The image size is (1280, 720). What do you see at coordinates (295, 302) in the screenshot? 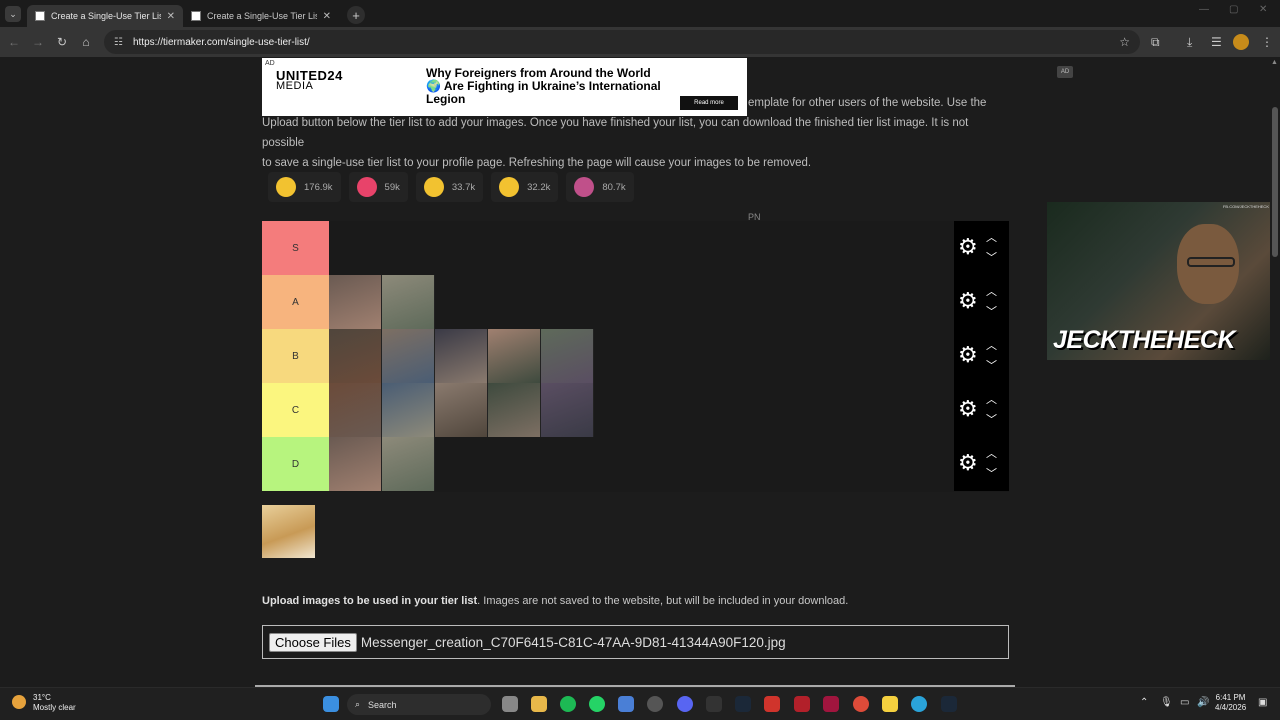
I see `tier-label: A` at bounding box center [295, 302].